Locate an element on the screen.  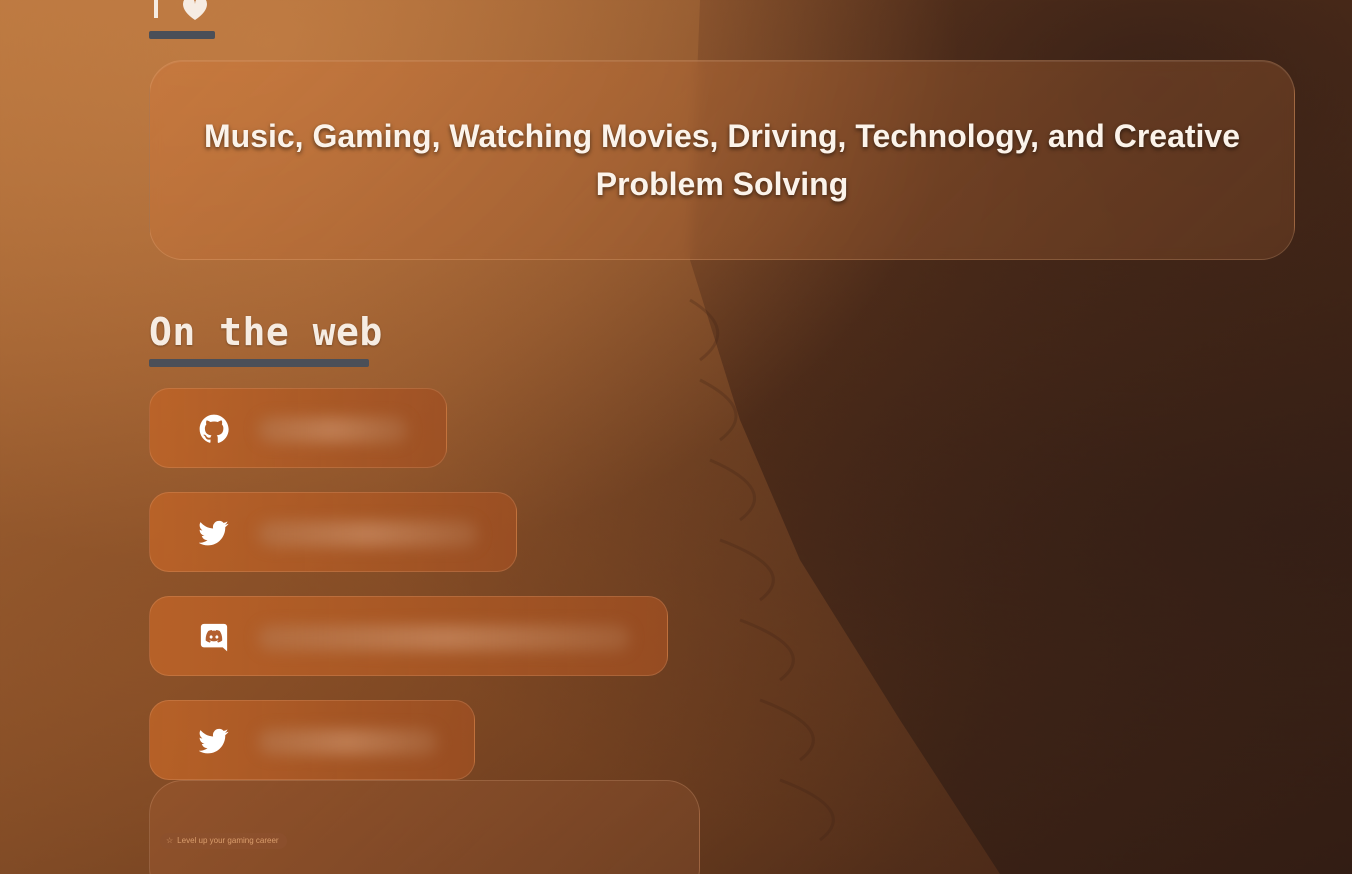
preview-badge-text: Level up your gaming career is located at coordinates (228, 840).